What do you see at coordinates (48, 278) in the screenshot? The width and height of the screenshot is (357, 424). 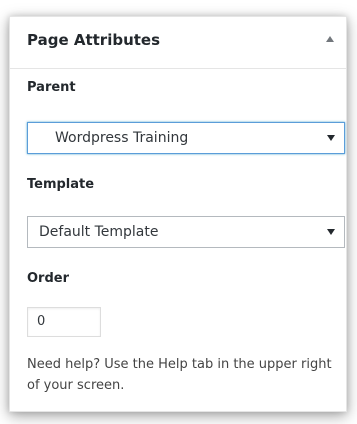 I see `order-label: Order` at bounding box center [48, 278].